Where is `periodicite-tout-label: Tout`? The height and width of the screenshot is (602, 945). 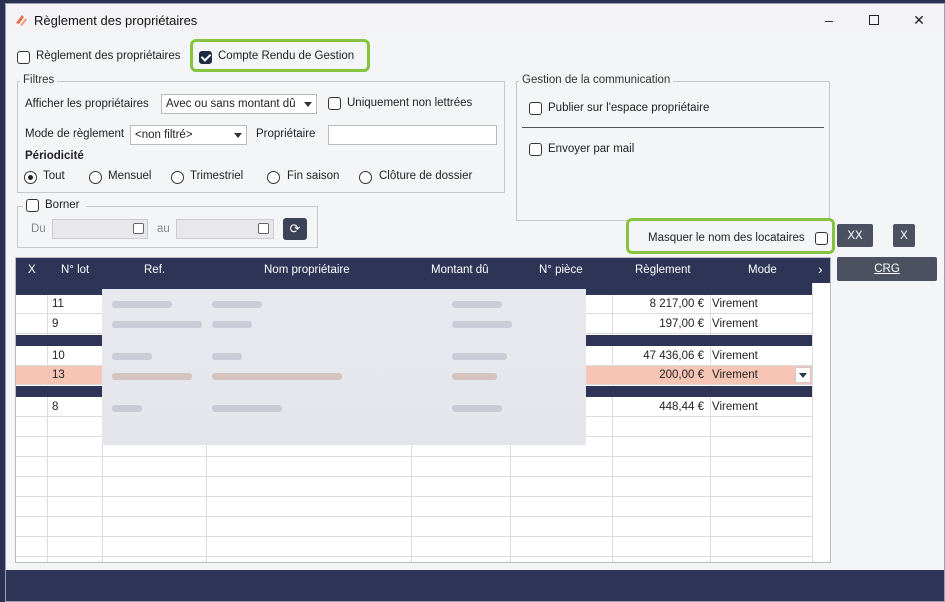
periodicite-tout-label: Tout is located at coordinates (54, 176).